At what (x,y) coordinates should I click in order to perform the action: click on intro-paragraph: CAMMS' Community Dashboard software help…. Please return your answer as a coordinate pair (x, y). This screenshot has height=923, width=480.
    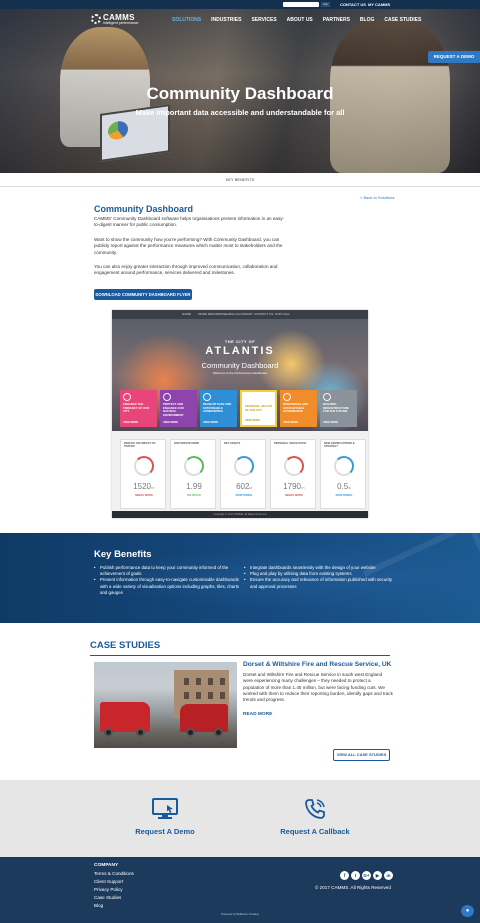
    Looking at the image, I should click on (189, 222).